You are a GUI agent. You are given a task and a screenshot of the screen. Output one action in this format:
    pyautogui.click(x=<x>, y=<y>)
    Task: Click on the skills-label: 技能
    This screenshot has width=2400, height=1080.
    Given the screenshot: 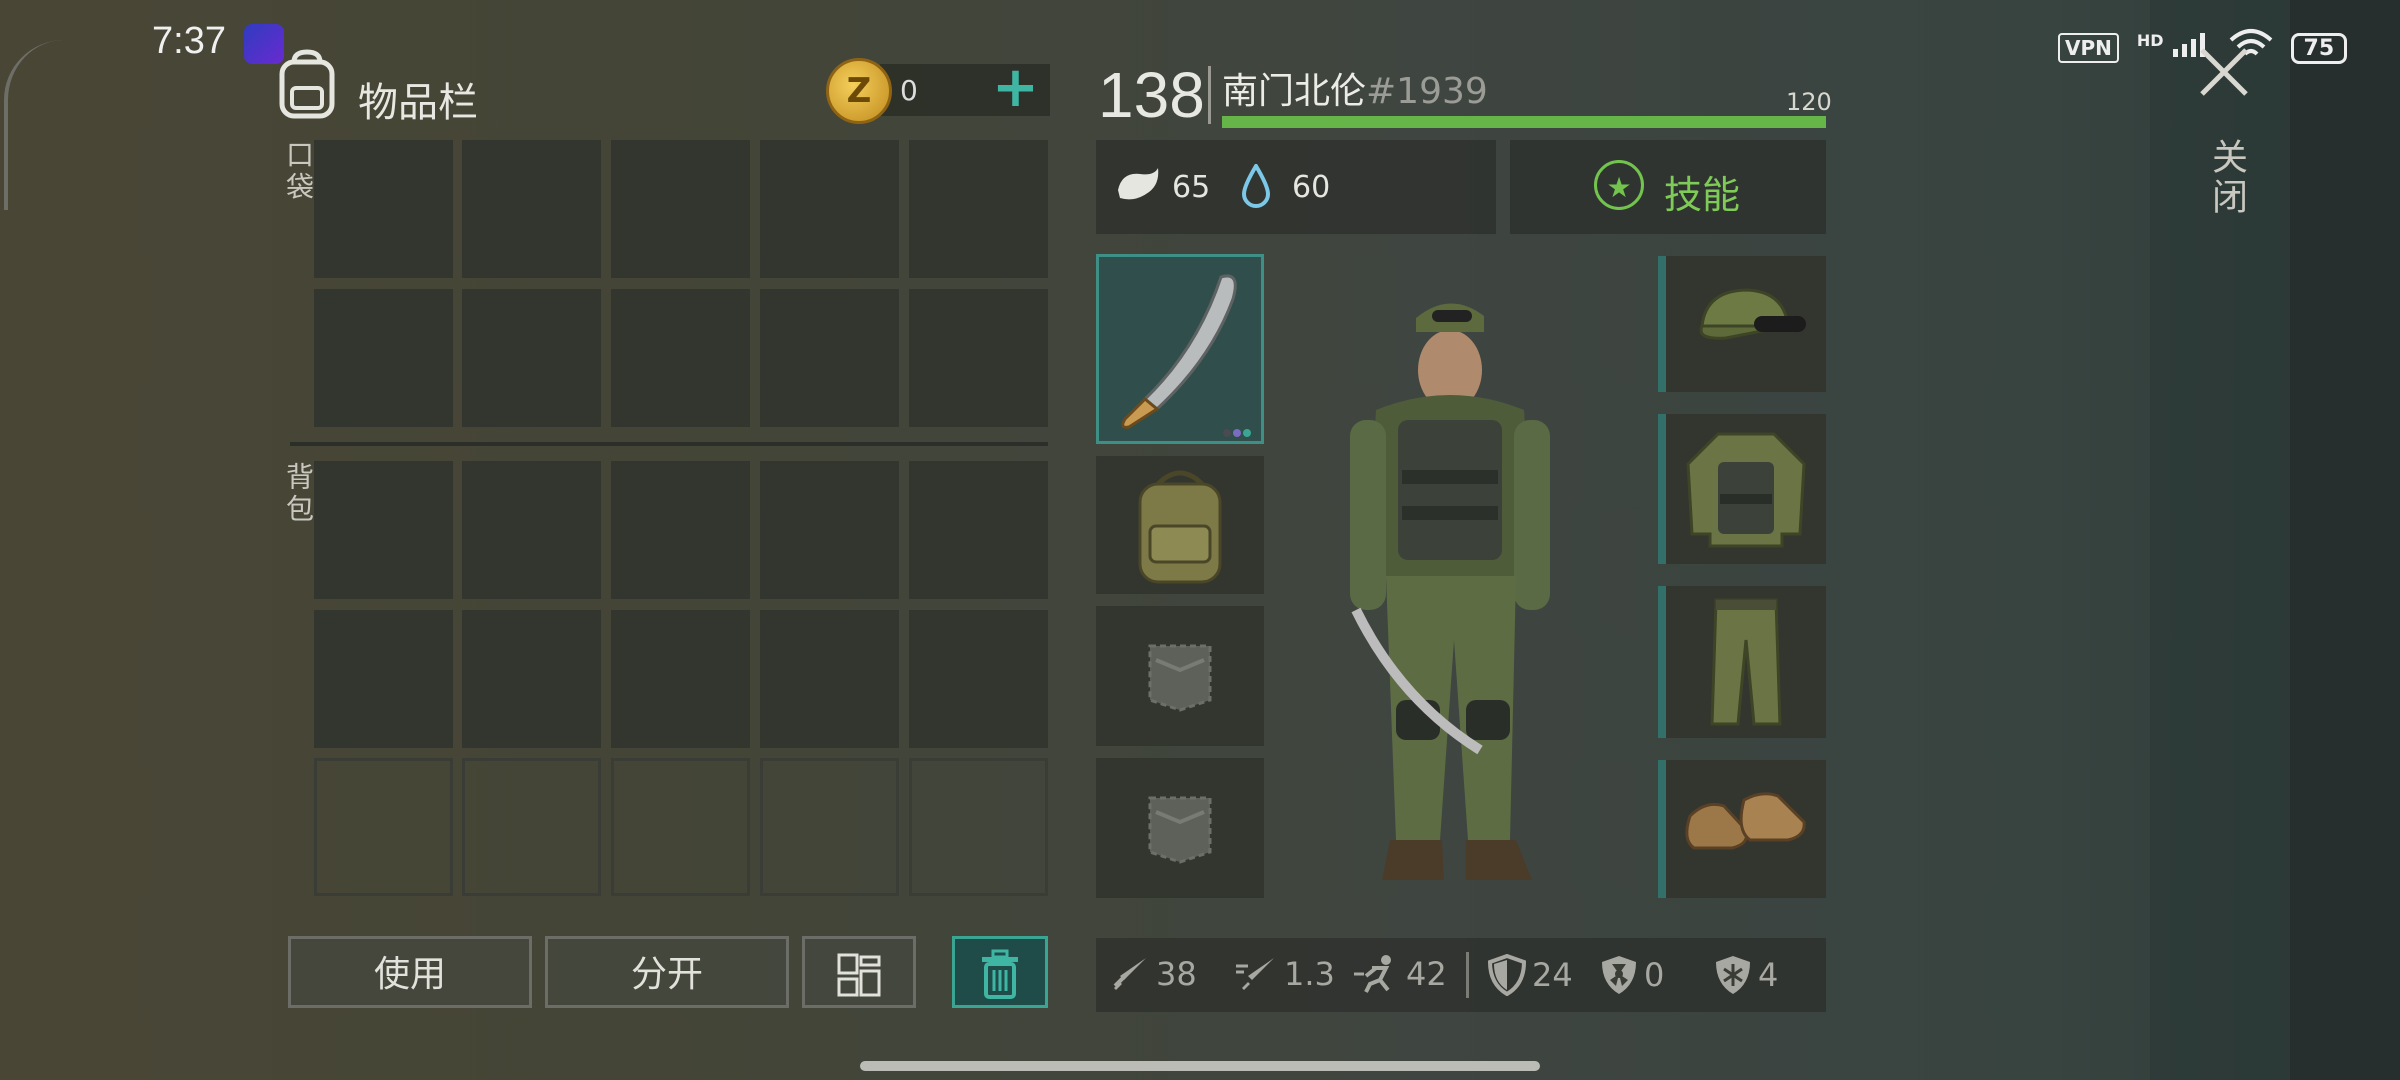 What is the action you would take?
    pyautogui.click(x=1702, y=191)
    